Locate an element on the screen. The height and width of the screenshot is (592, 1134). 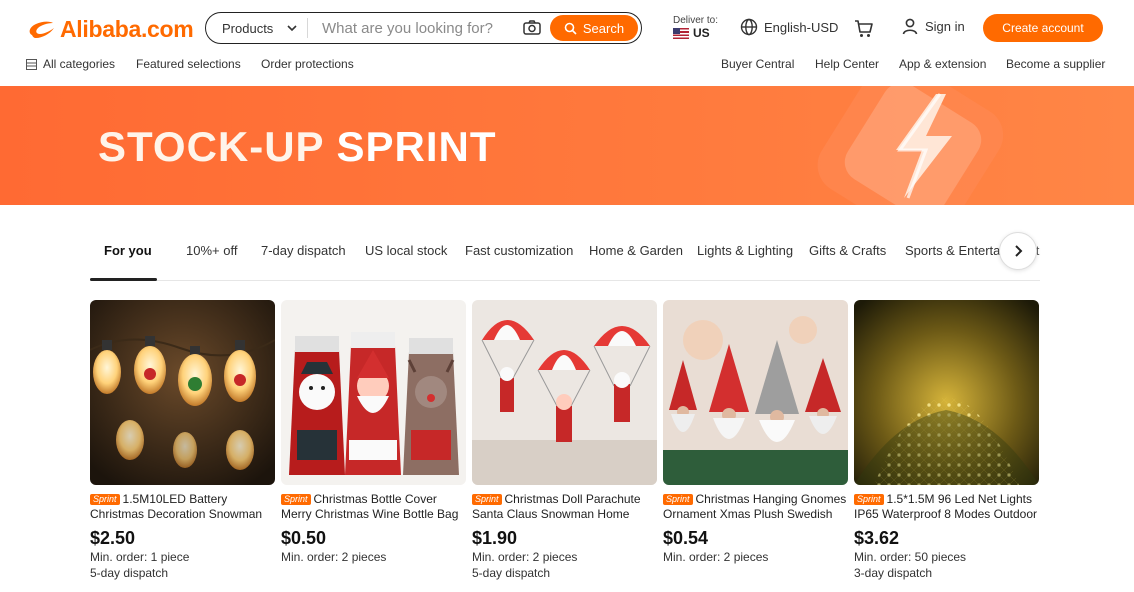
tab-gifts-crafts: Gifts & Crafts is located at coordinates (847, 250).